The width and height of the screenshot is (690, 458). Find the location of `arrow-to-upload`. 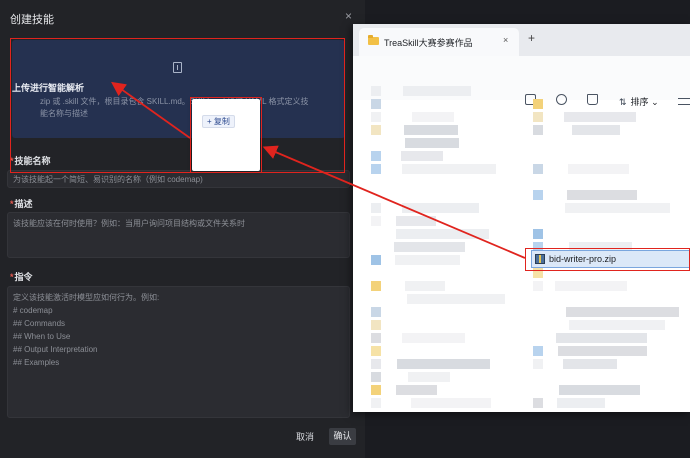

arrow-to-upload is located at coordinates (151, 110).